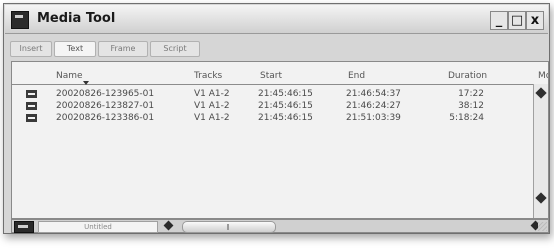  What do you see at coordinates (105, 106) in the screenshot?
I see `row-name: 20020826-123827-01` at bounding box center [105, 106].